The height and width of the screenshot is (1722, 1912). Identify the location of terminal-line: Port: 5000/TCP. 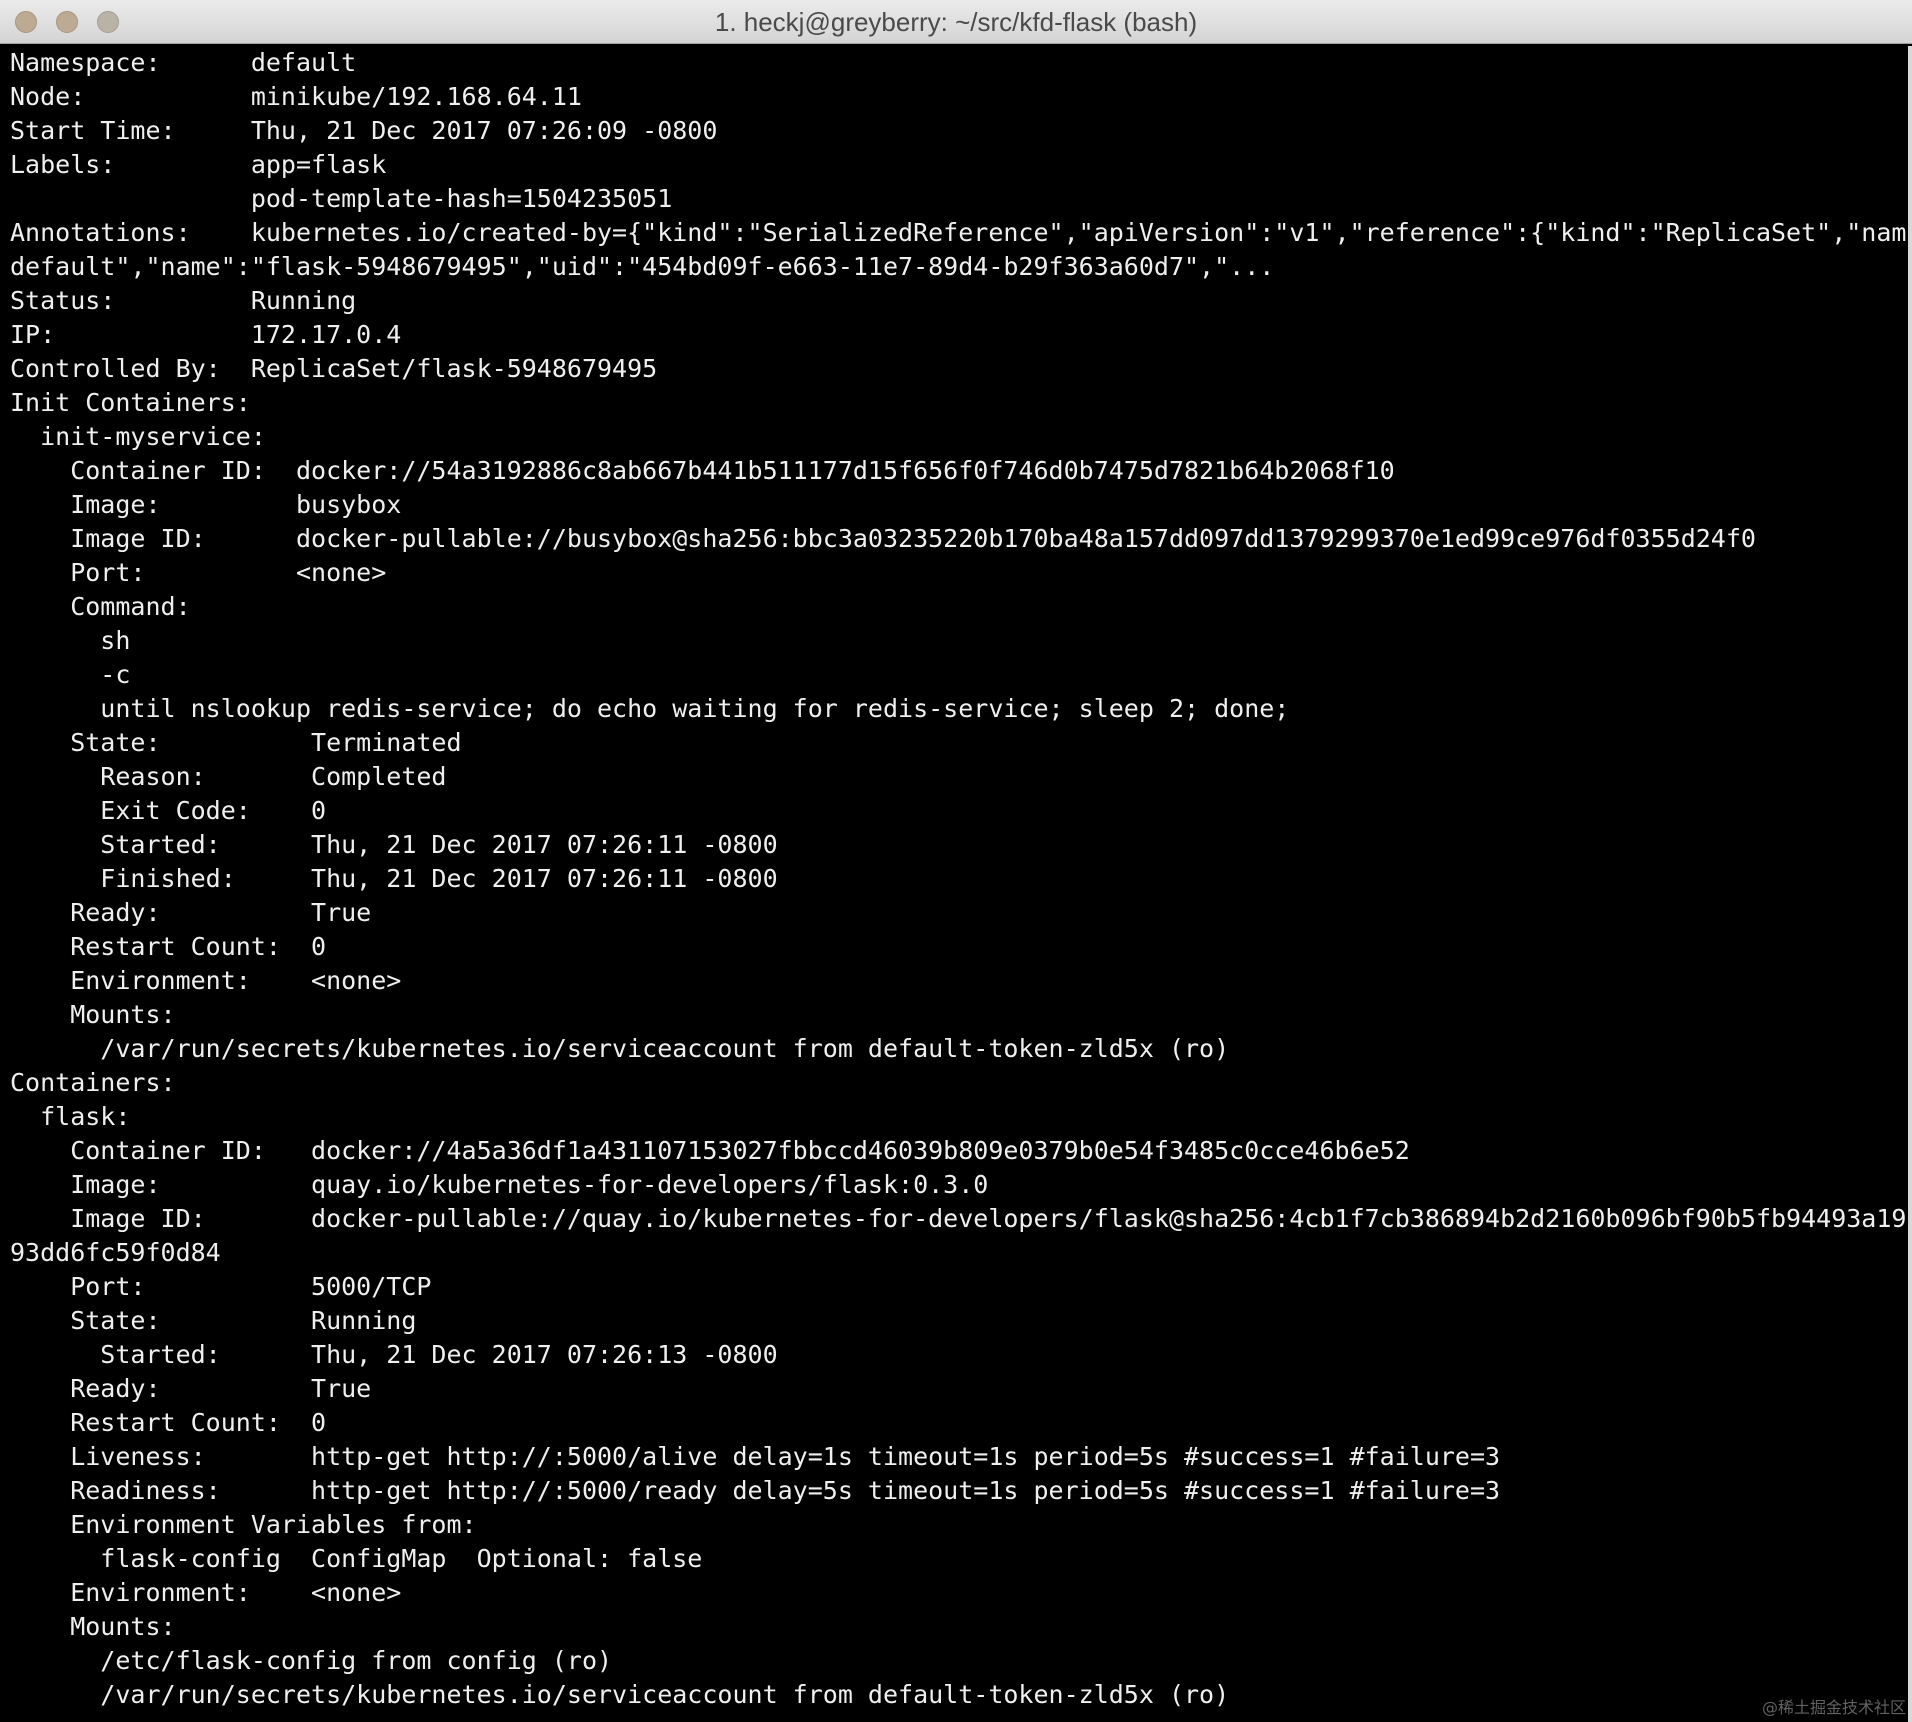
(221, 1286).